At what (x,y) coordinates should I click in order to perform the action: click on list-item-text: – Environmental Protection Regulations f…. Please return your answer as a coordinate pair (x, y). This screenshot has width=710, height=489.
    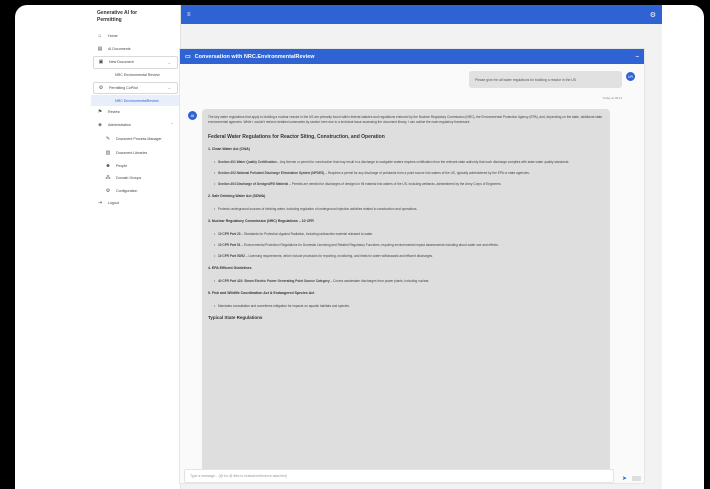
    Looking at the image, I should click on (369, 244).